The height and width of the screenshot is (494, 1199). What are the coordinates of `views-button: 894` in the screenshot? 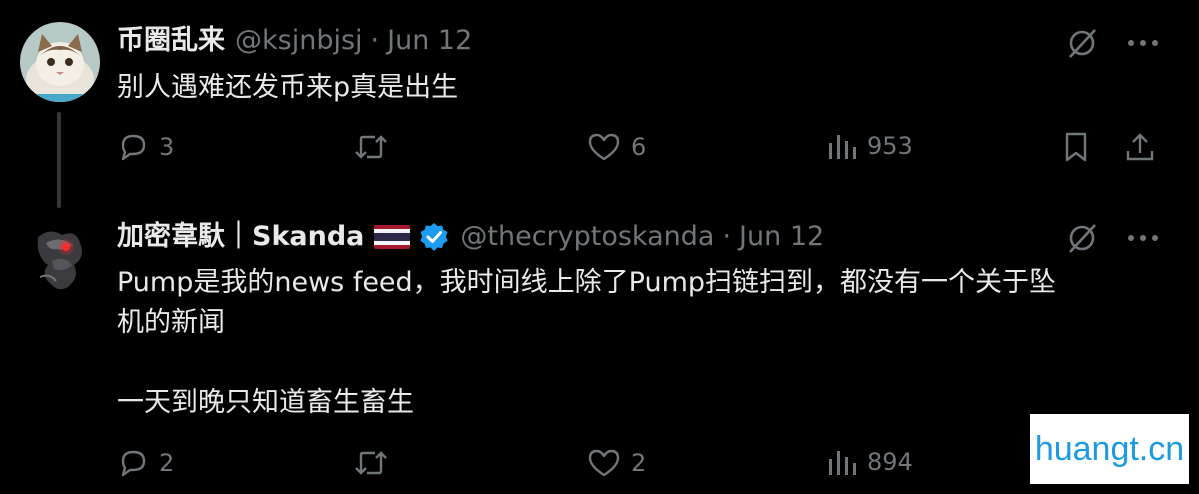 It's located at (870, 462).